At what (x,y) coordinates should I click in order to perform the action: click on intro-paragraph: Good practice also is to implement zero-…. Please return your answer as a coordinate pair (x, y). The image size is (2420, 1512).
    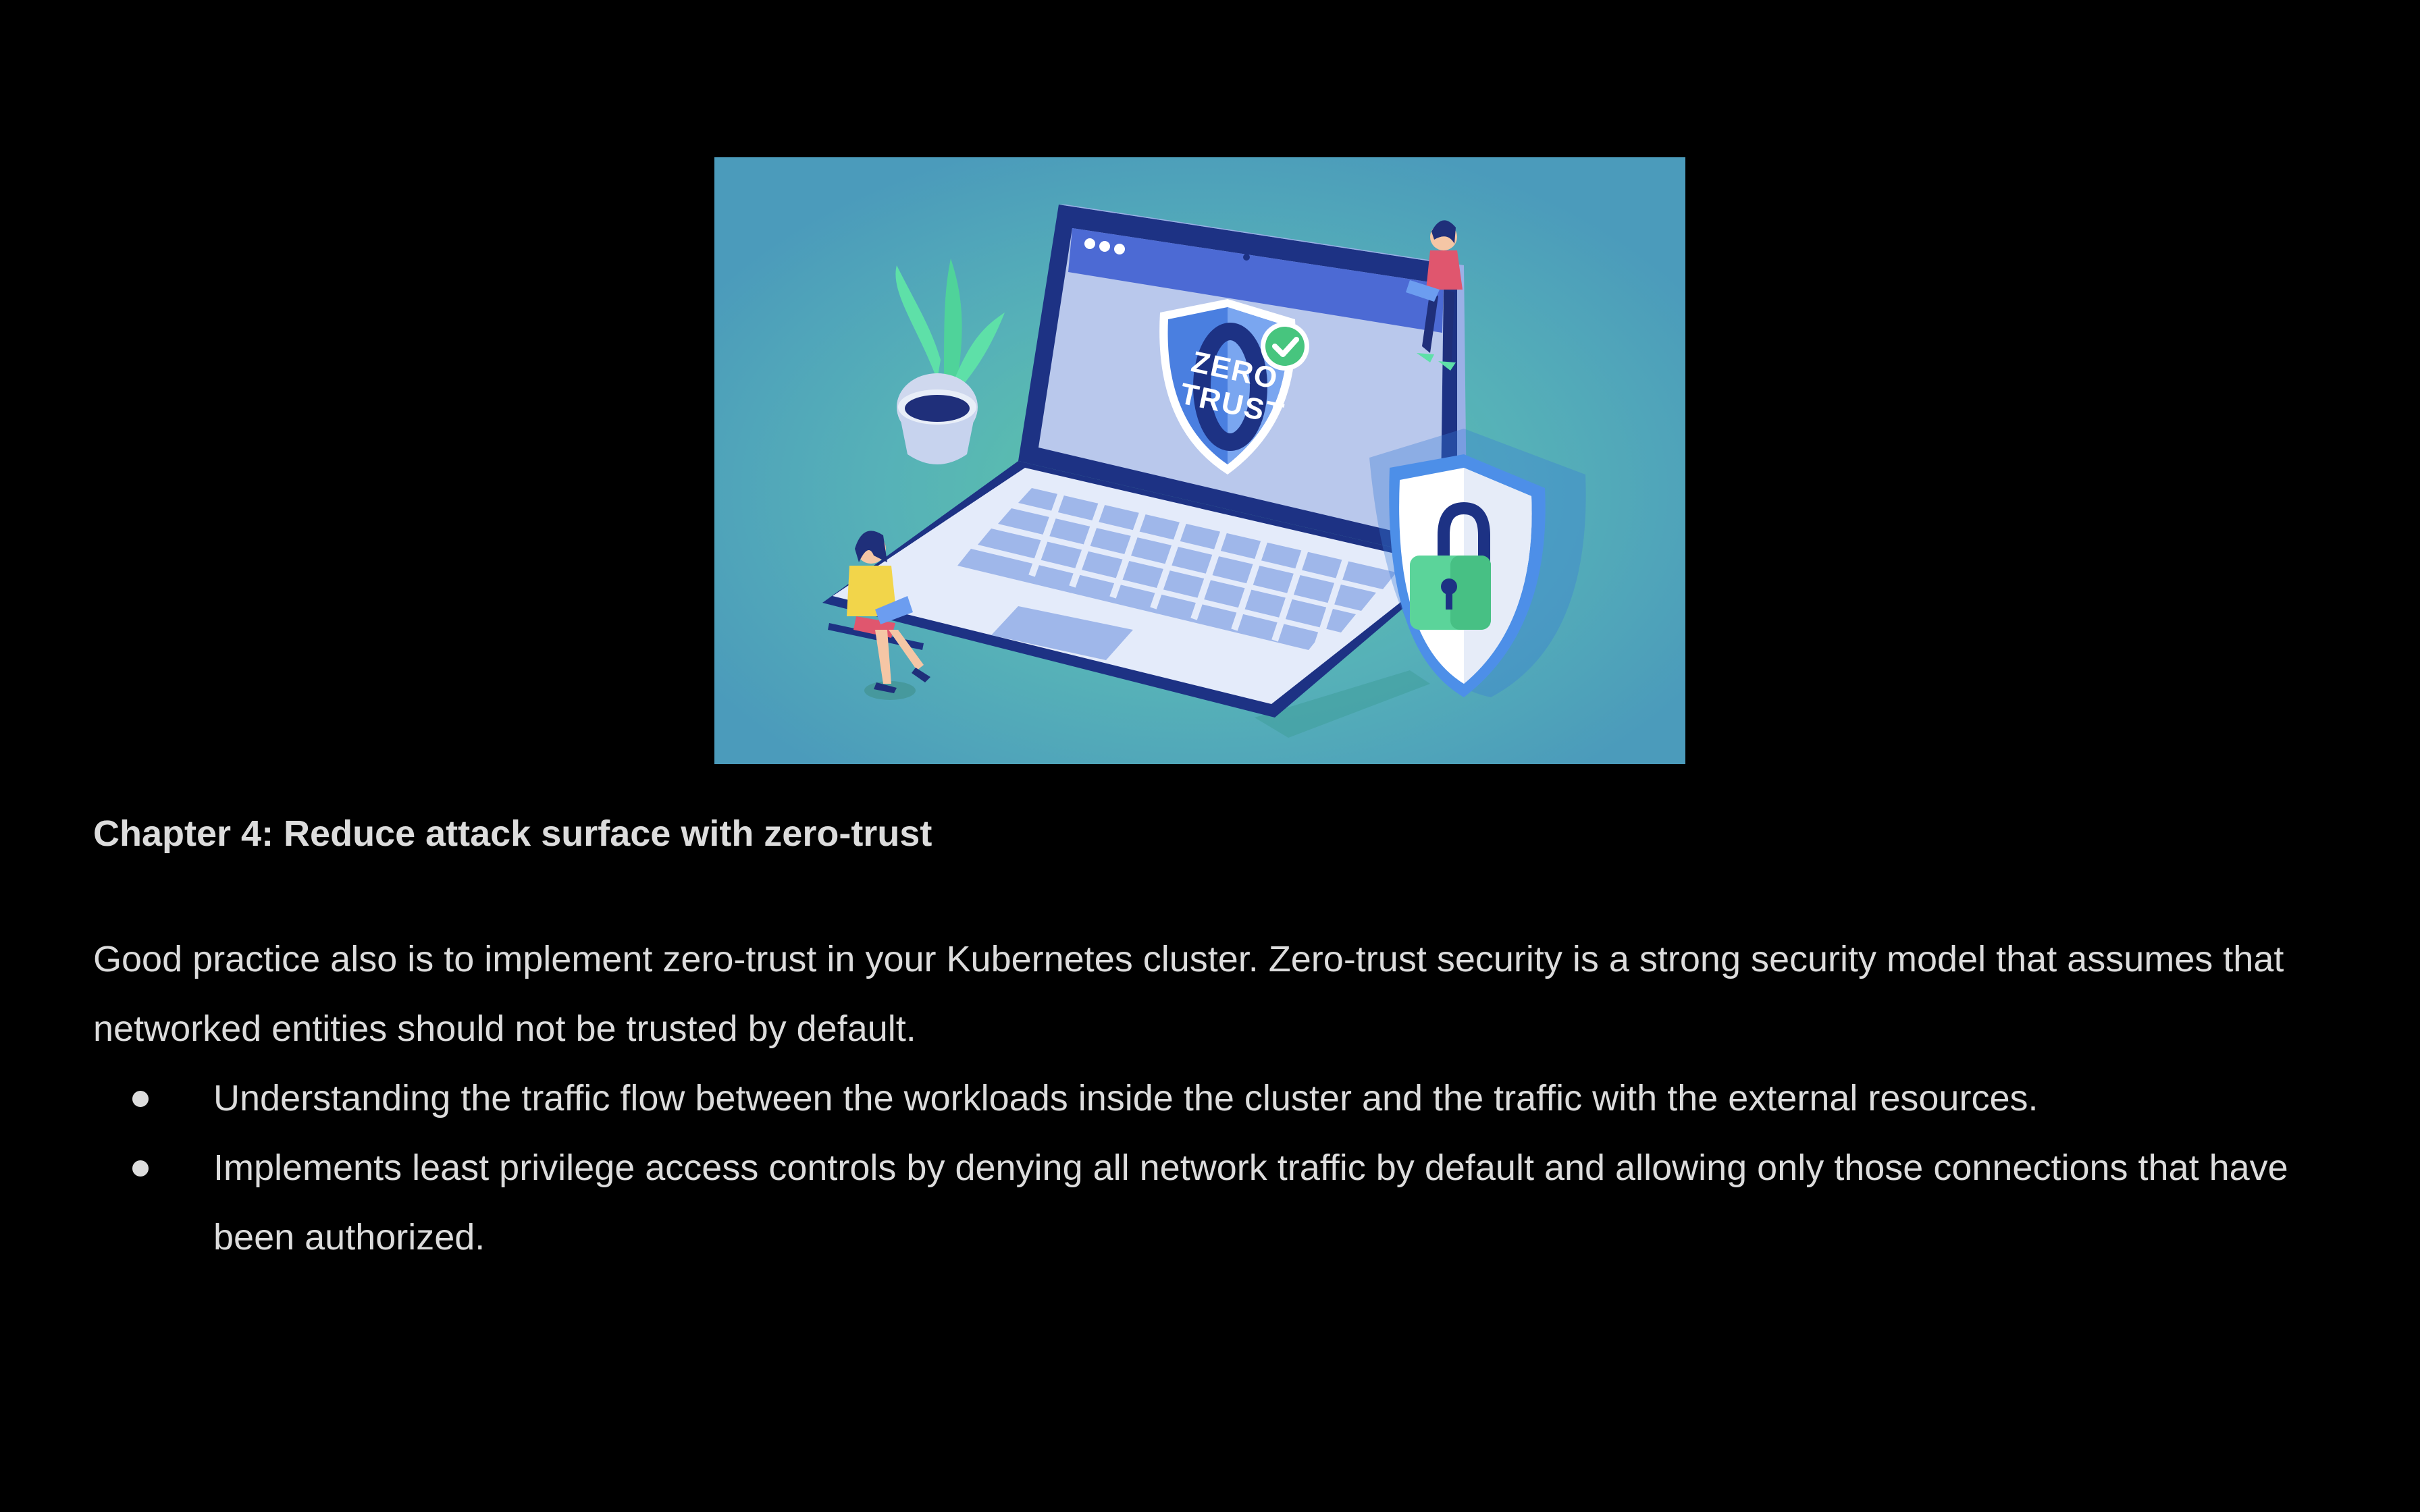
    Looking at the image, I should click on (1188, 994).